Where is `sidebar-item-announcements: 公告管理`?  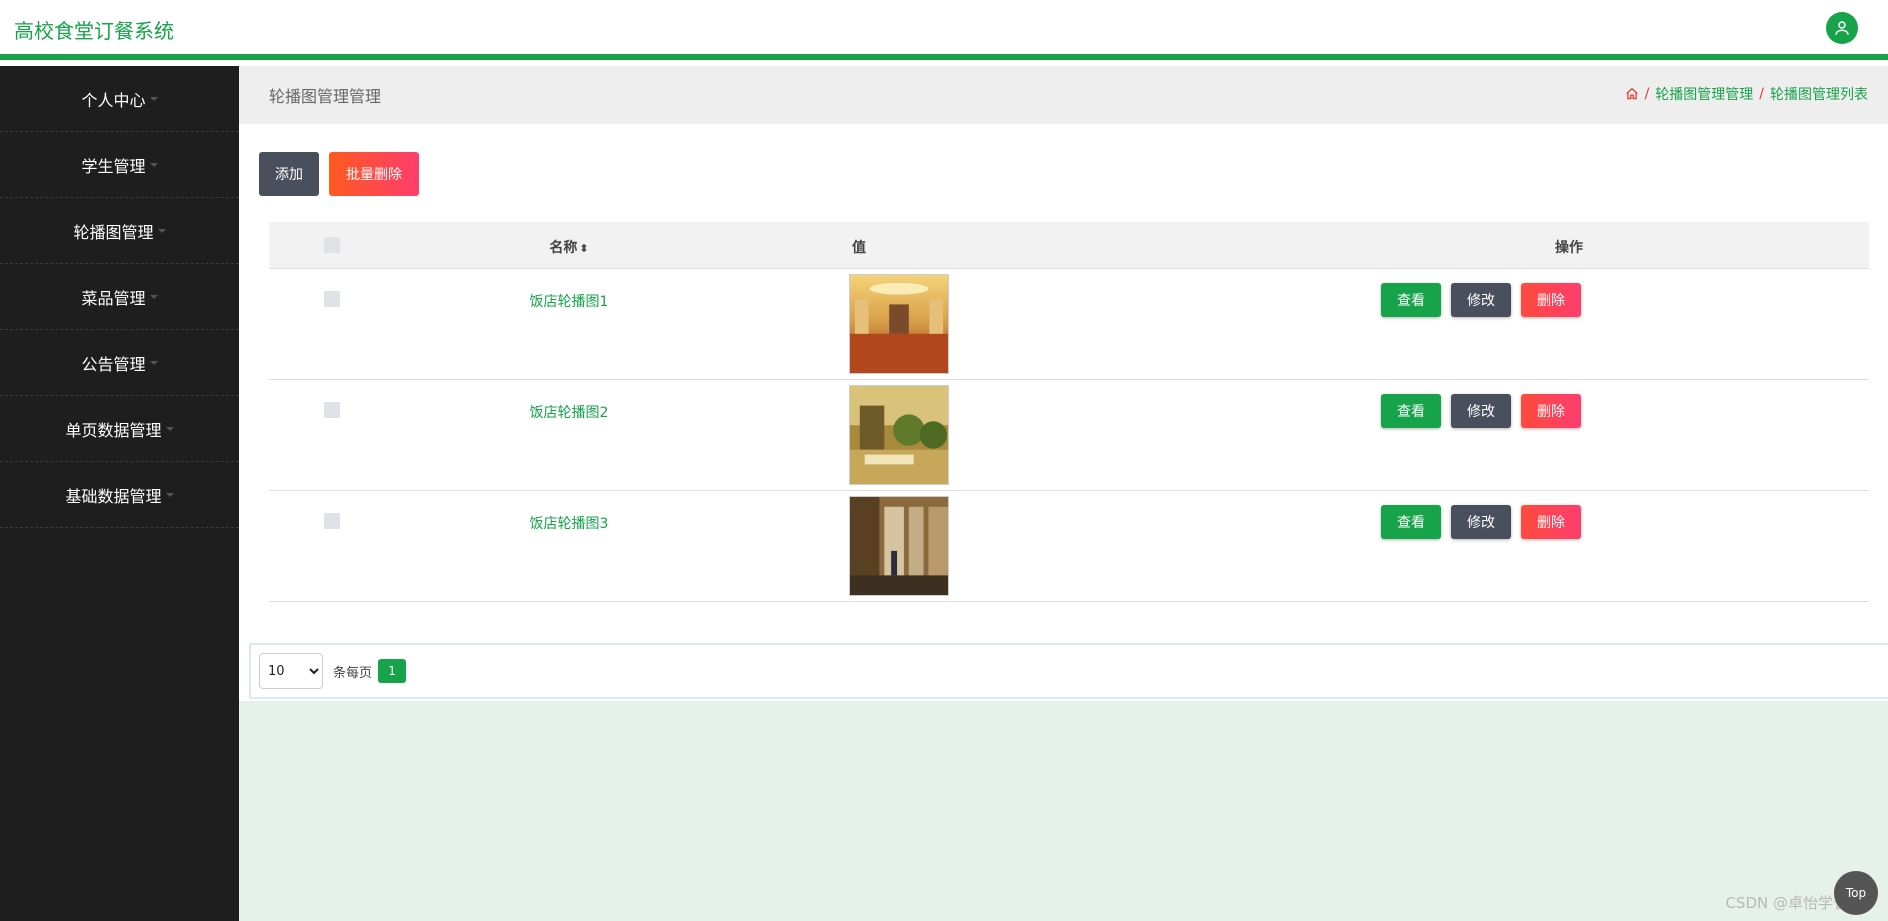 sidebar-item-announcements: 公告管理 is located at coordinates (119, 363).